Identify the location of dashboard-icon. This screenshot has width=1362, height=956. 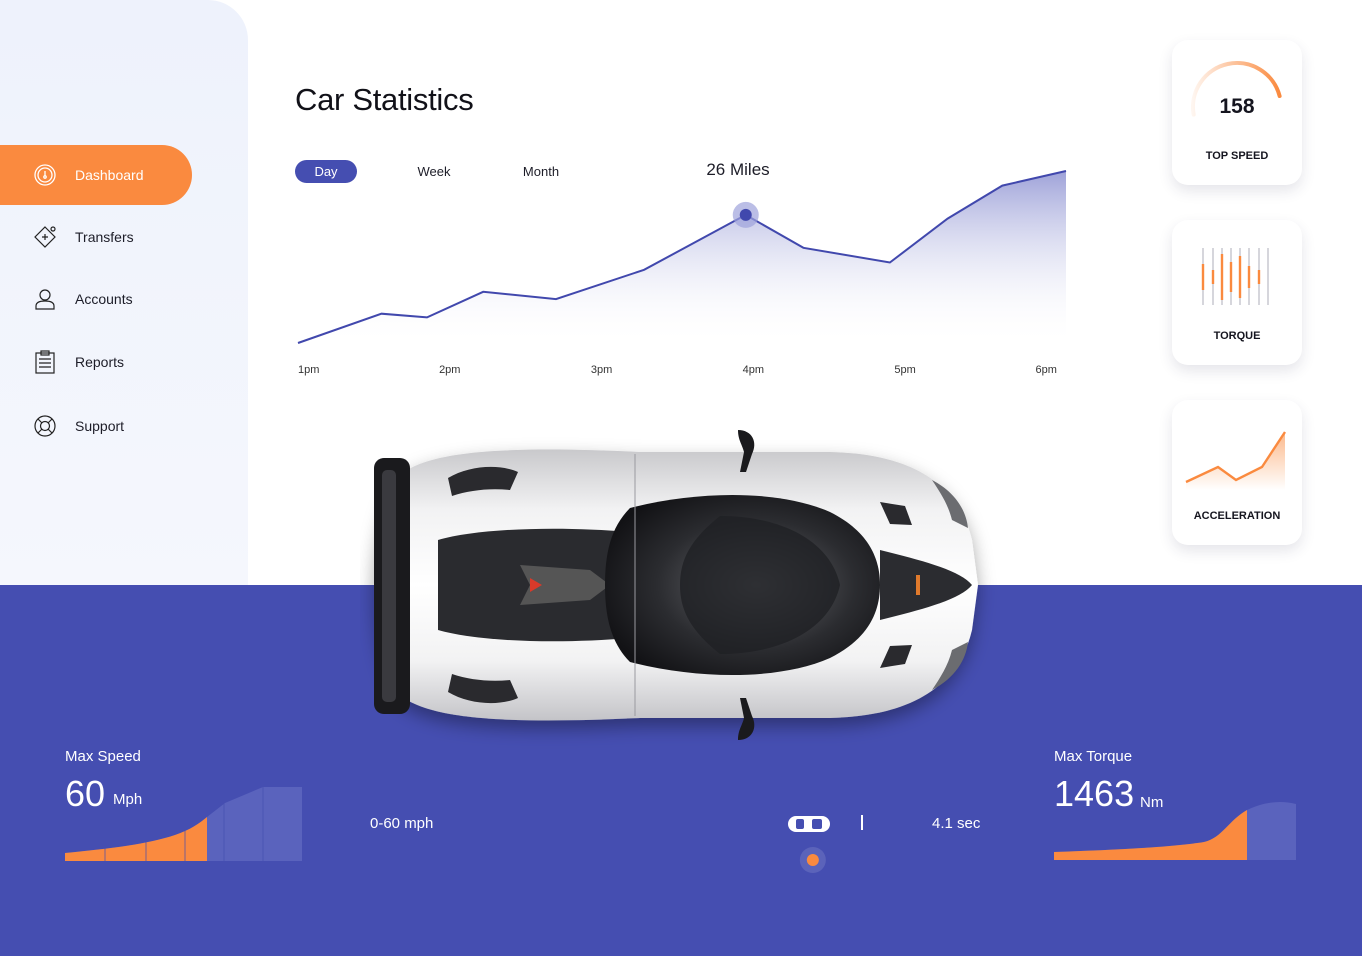
(45, 175).